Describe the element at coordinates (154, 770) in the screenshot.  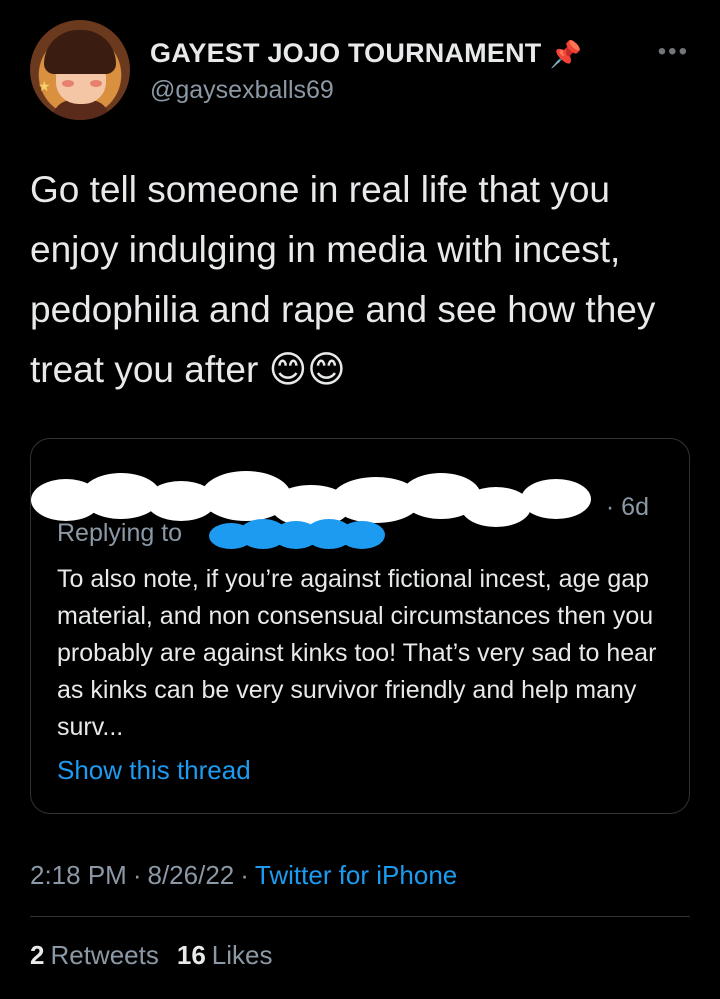
I see `show-thread-link: Show this thread` at that location.